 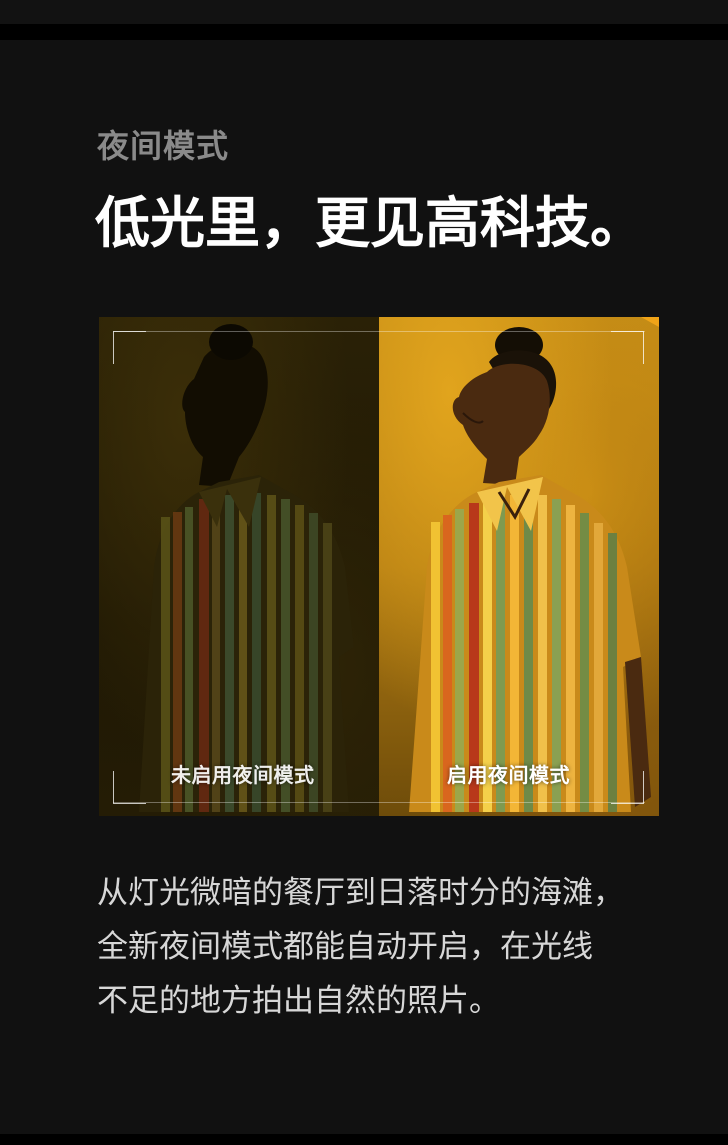 What do you see at coordinates (163, 146) in the screenshot?
I see `section-eyebrow: 夜间模式` at bounding box center [163, 146].